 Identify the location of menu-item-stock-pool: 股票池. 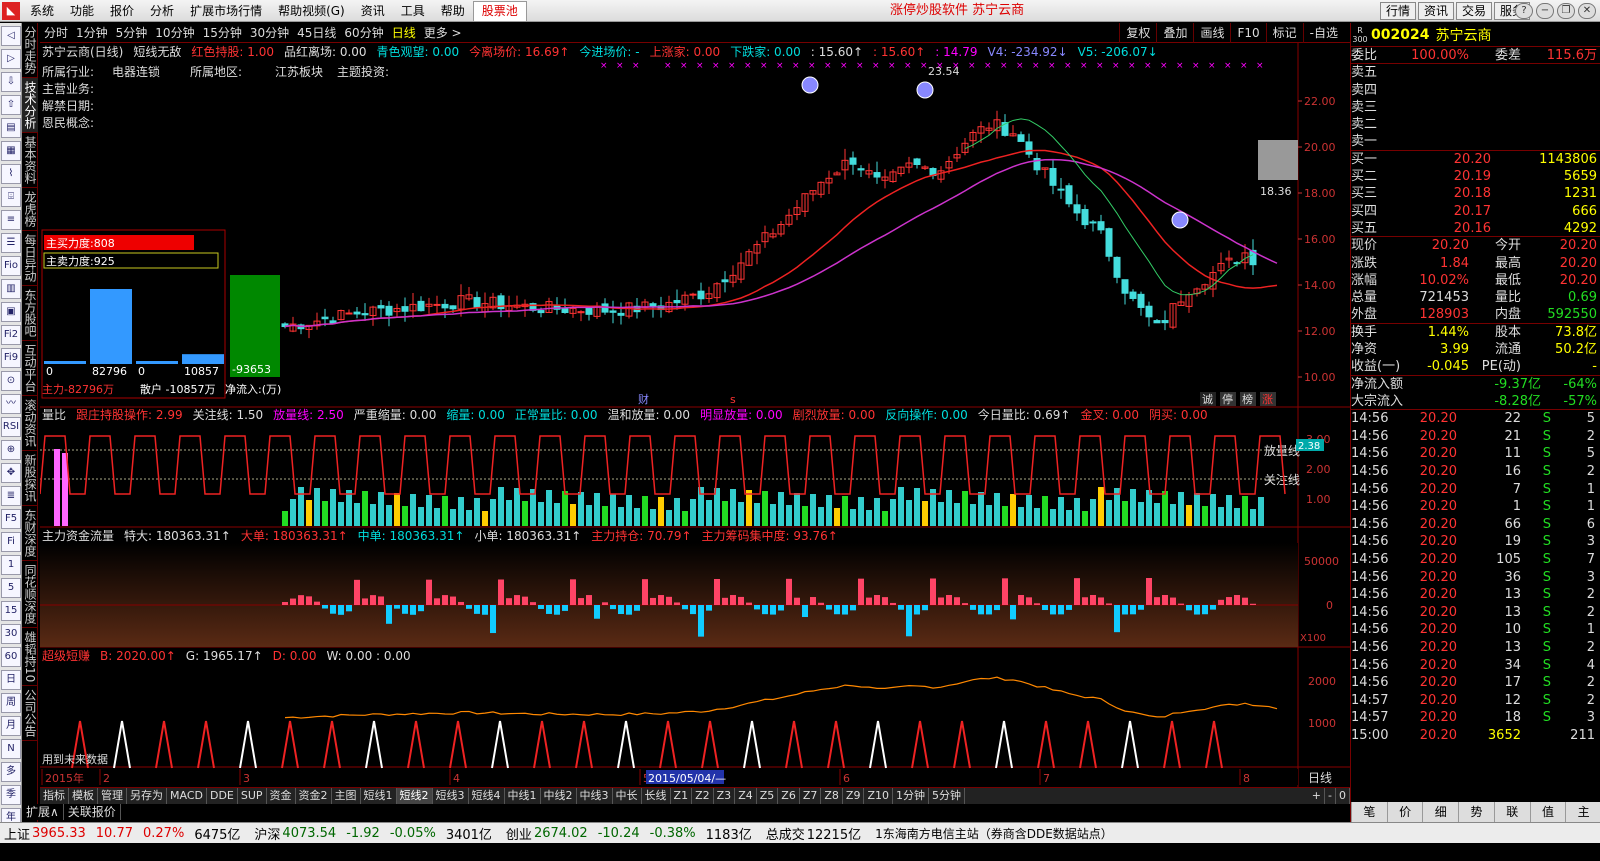
(499, 11).